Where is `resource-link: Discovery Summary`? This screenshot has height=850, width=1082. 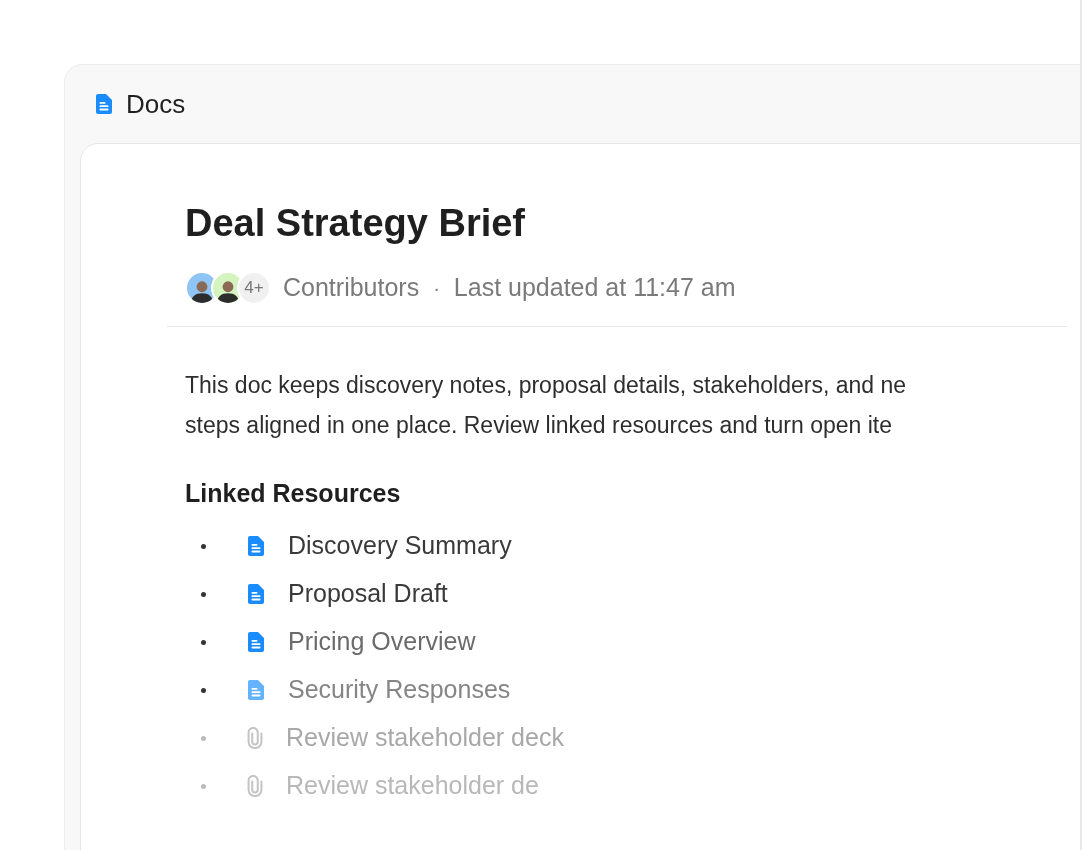 resource-link: Discovery Summary is located at coordinates (400, 546).